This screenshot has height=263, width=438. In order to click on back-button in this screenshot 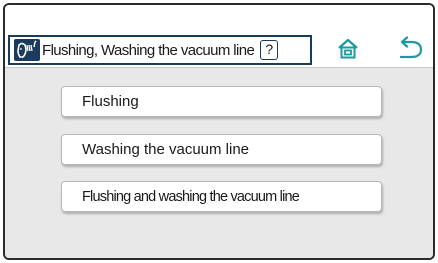, I will do `click(411, 48)`.